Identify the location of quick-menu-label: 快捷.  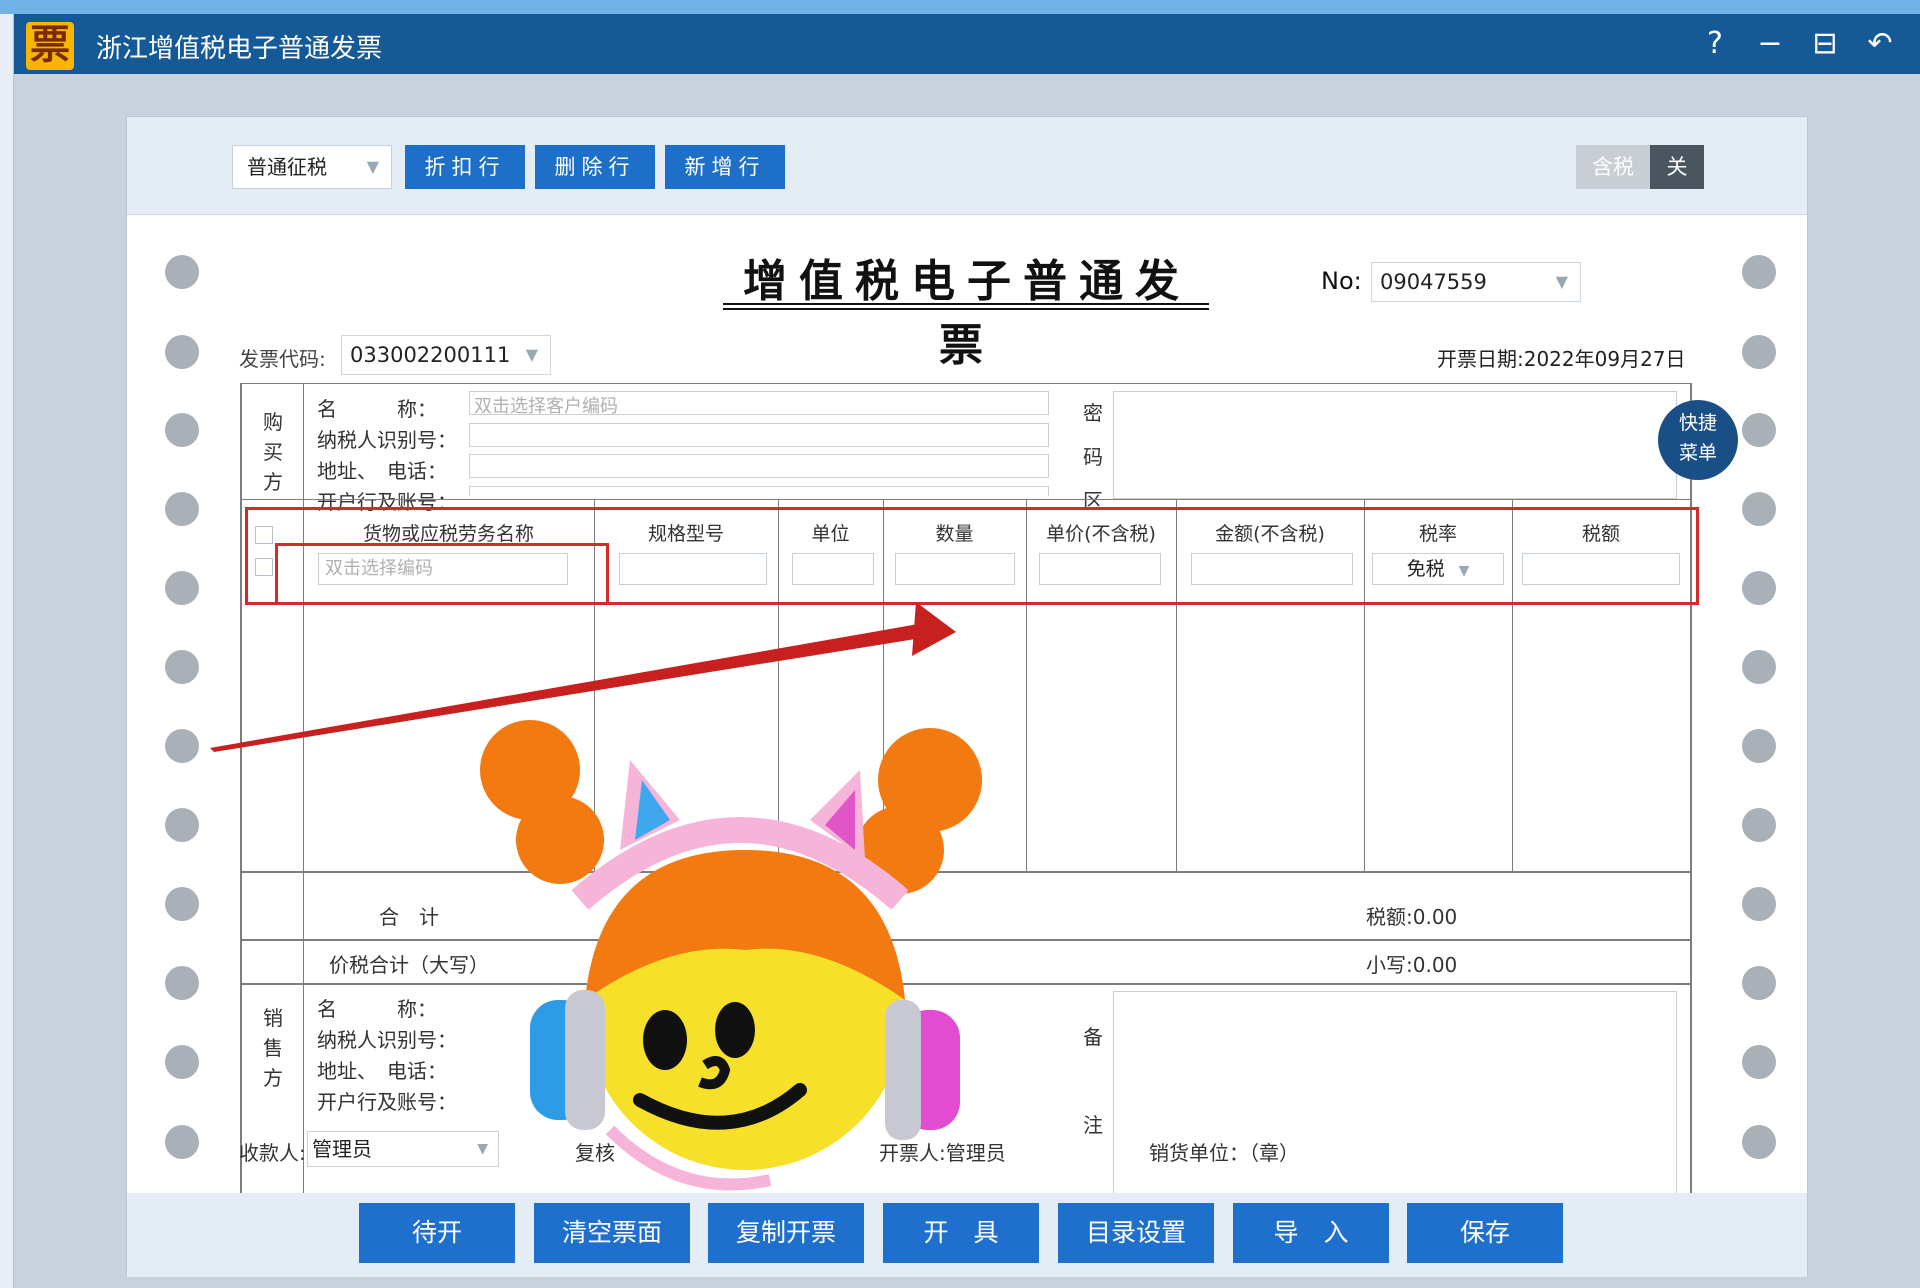
(1697, 423).